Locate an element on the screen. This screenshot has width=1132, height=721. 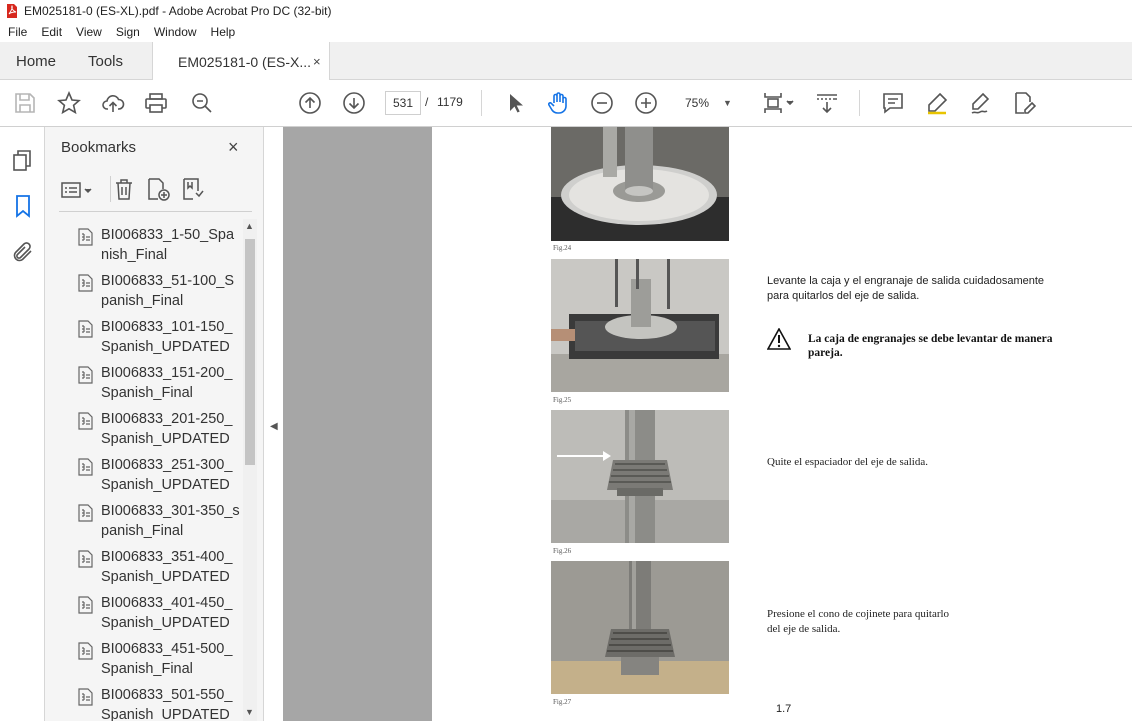
panel-collapse-strip: ◀ is located at coordinates (273, 424).